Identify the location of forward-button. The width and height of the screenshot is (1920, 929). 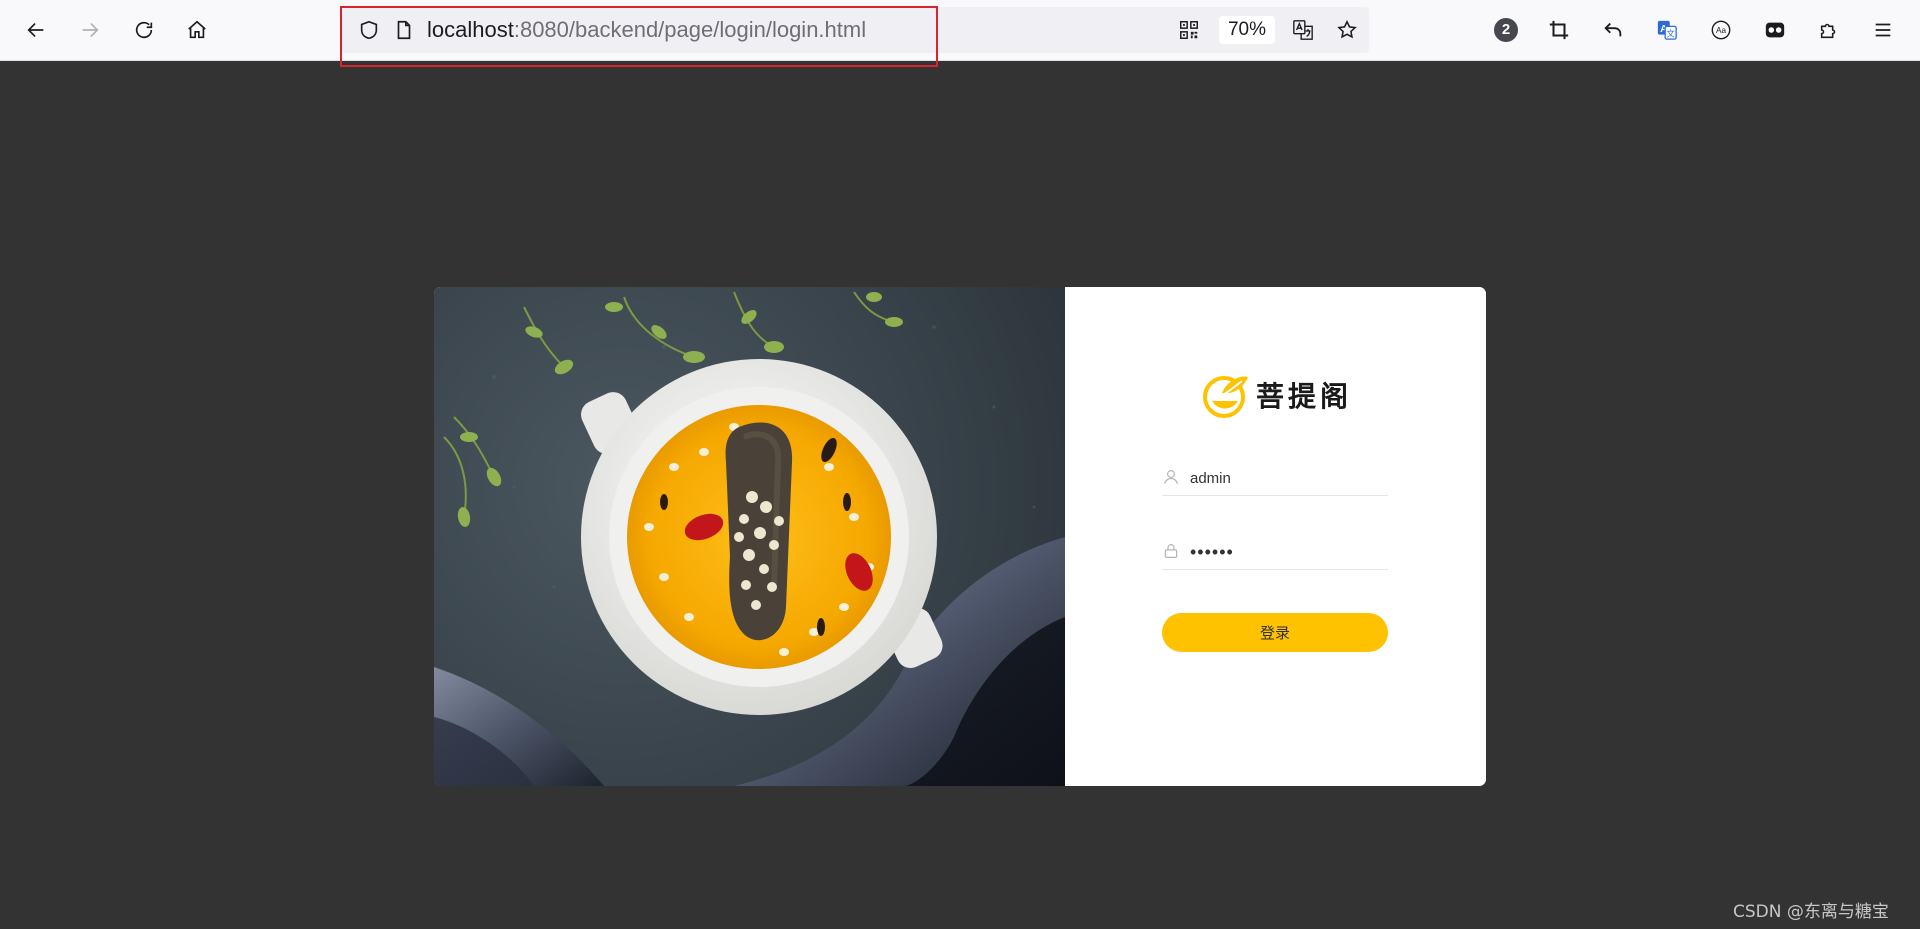
(90, 30).